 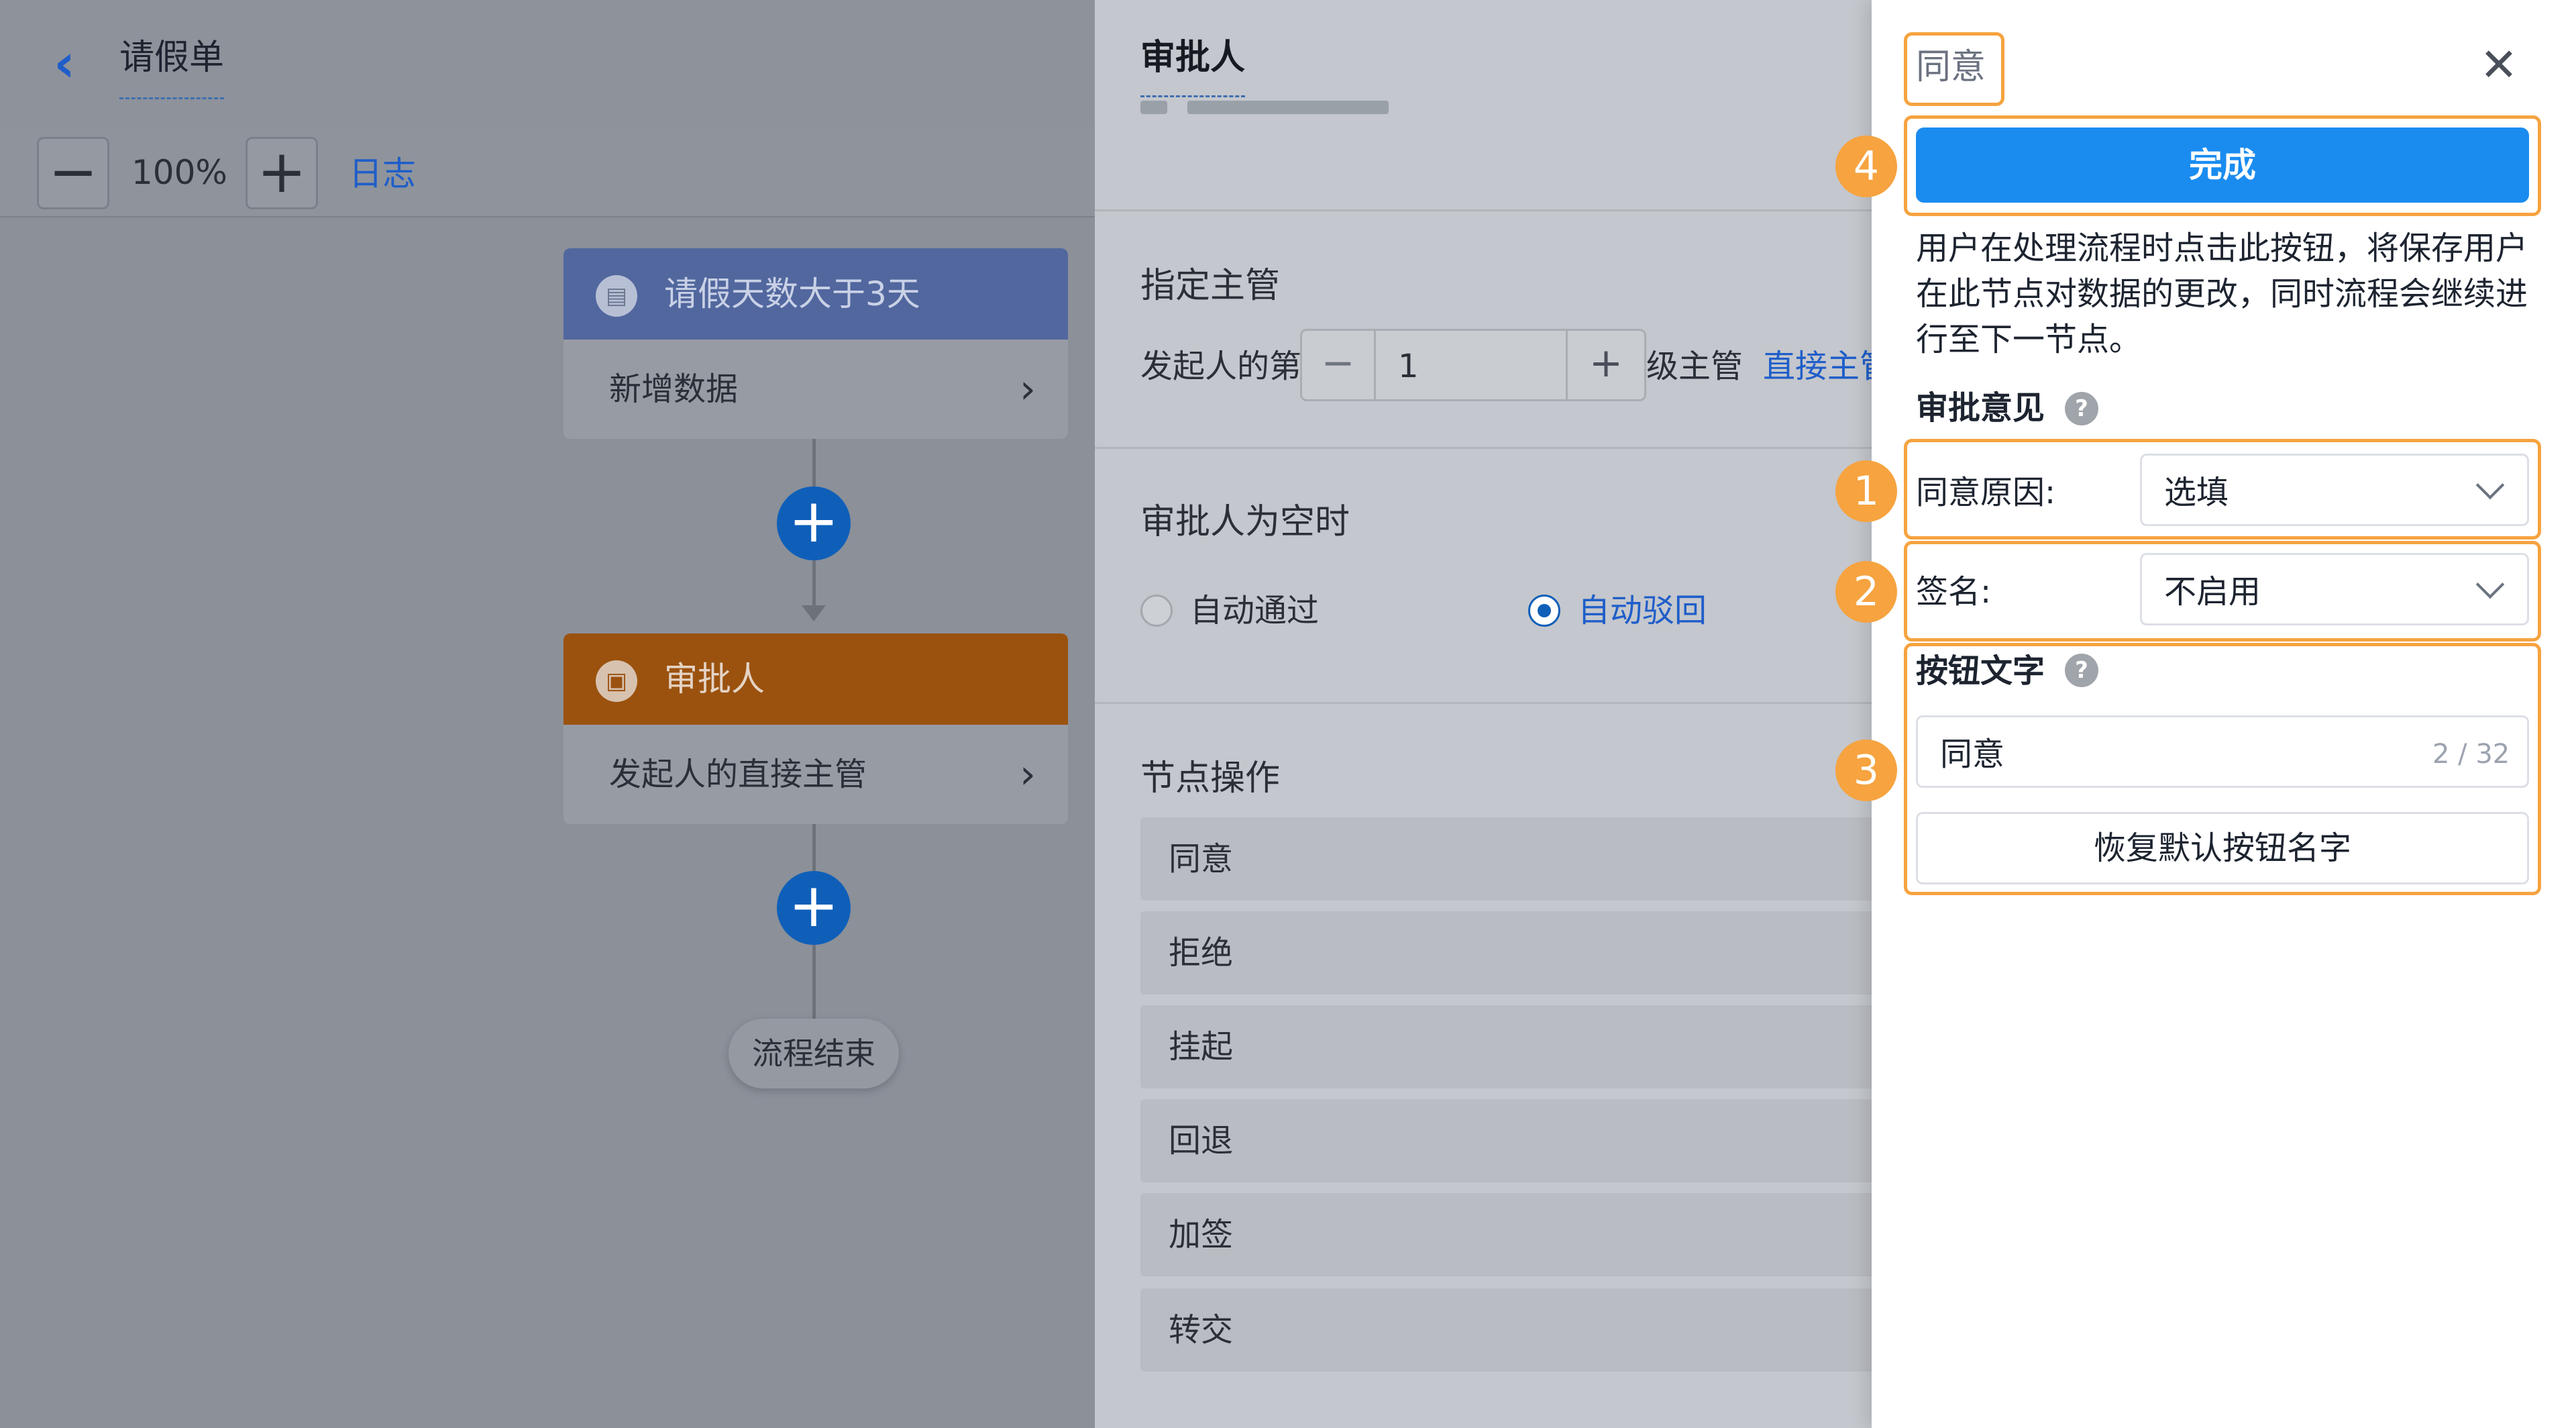 What do you see at coordinates (1210, 778) in the screenshot?
I see `section-title-operations: 节点操作` at bounding box center [1210, 778].